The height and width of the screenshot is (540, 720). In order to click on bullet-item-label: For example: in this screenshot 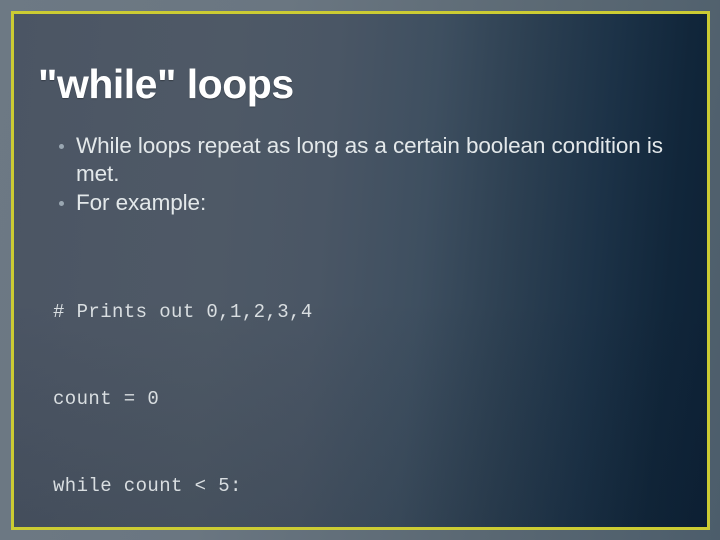, I will do `click(141, 202)`.